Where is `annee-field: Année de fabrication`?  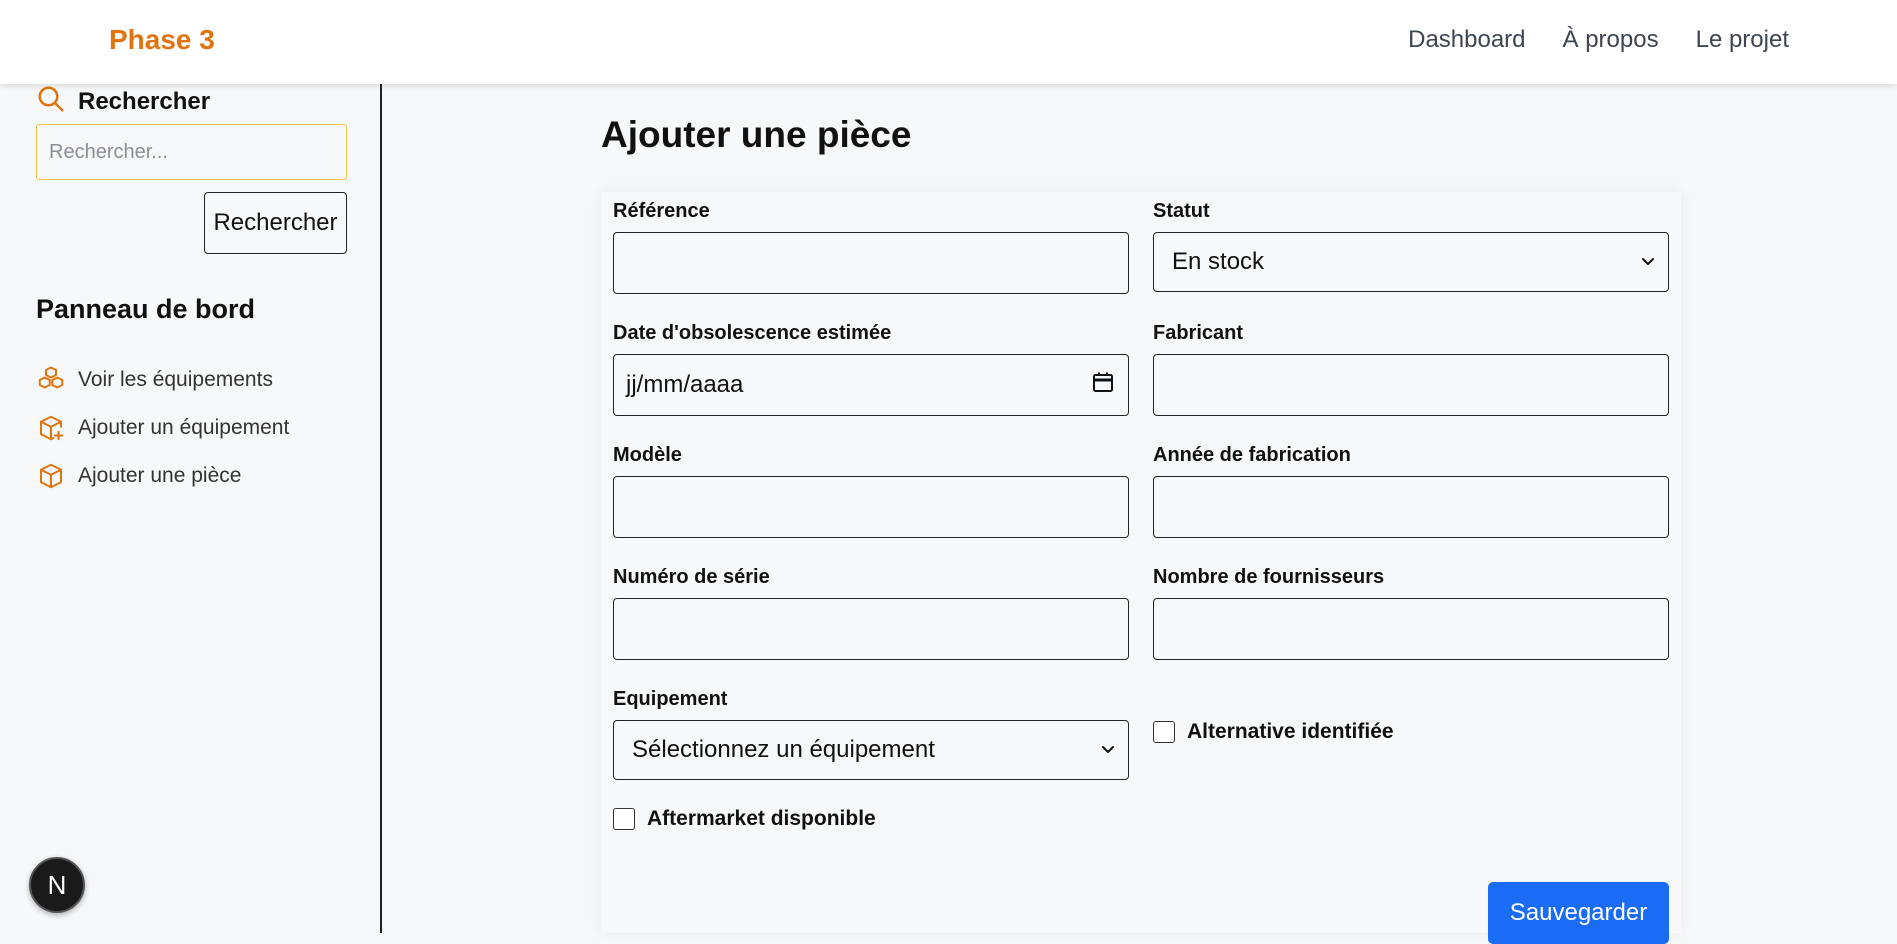
annee-field: Année de fabrication is located at coordinates (1411, 491).